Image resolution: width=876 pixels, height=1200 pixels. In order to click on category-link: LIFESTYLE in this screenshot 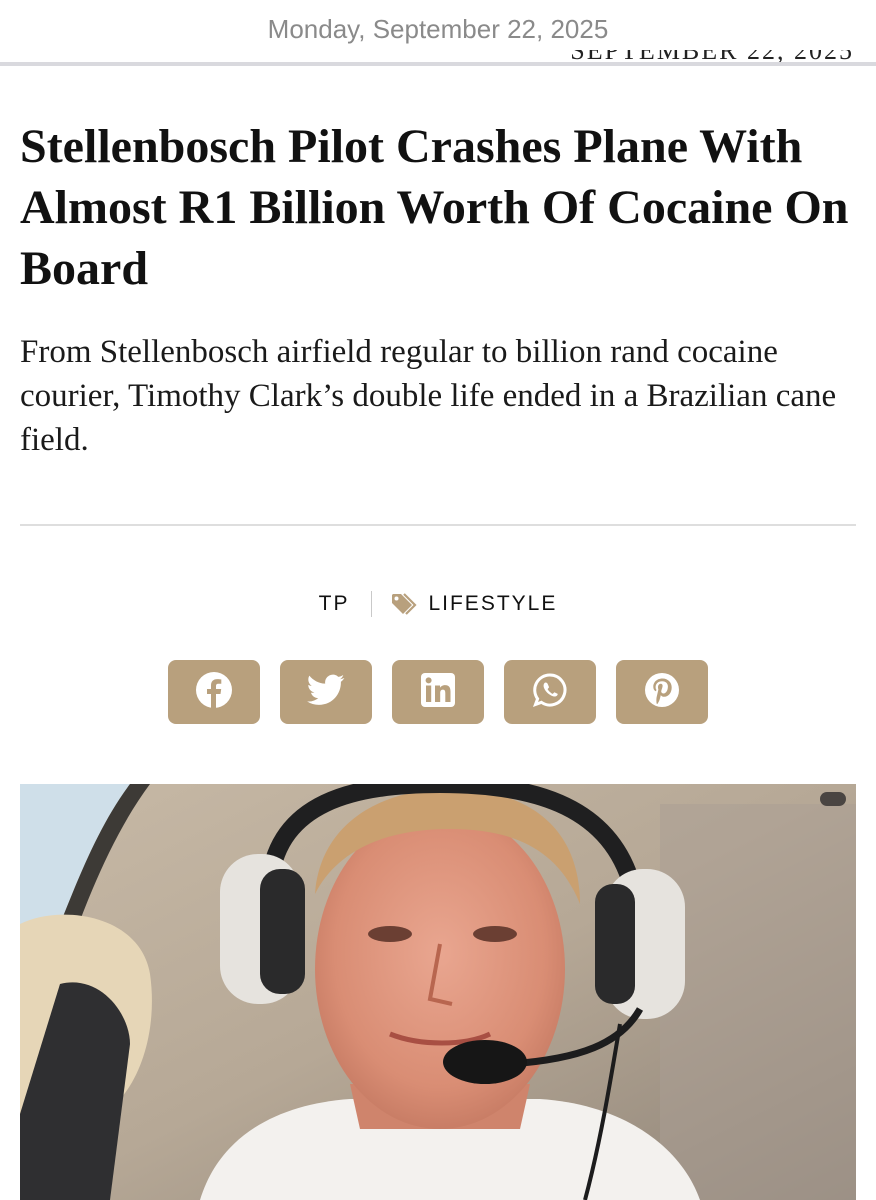, I will do `click(492, 604)`.